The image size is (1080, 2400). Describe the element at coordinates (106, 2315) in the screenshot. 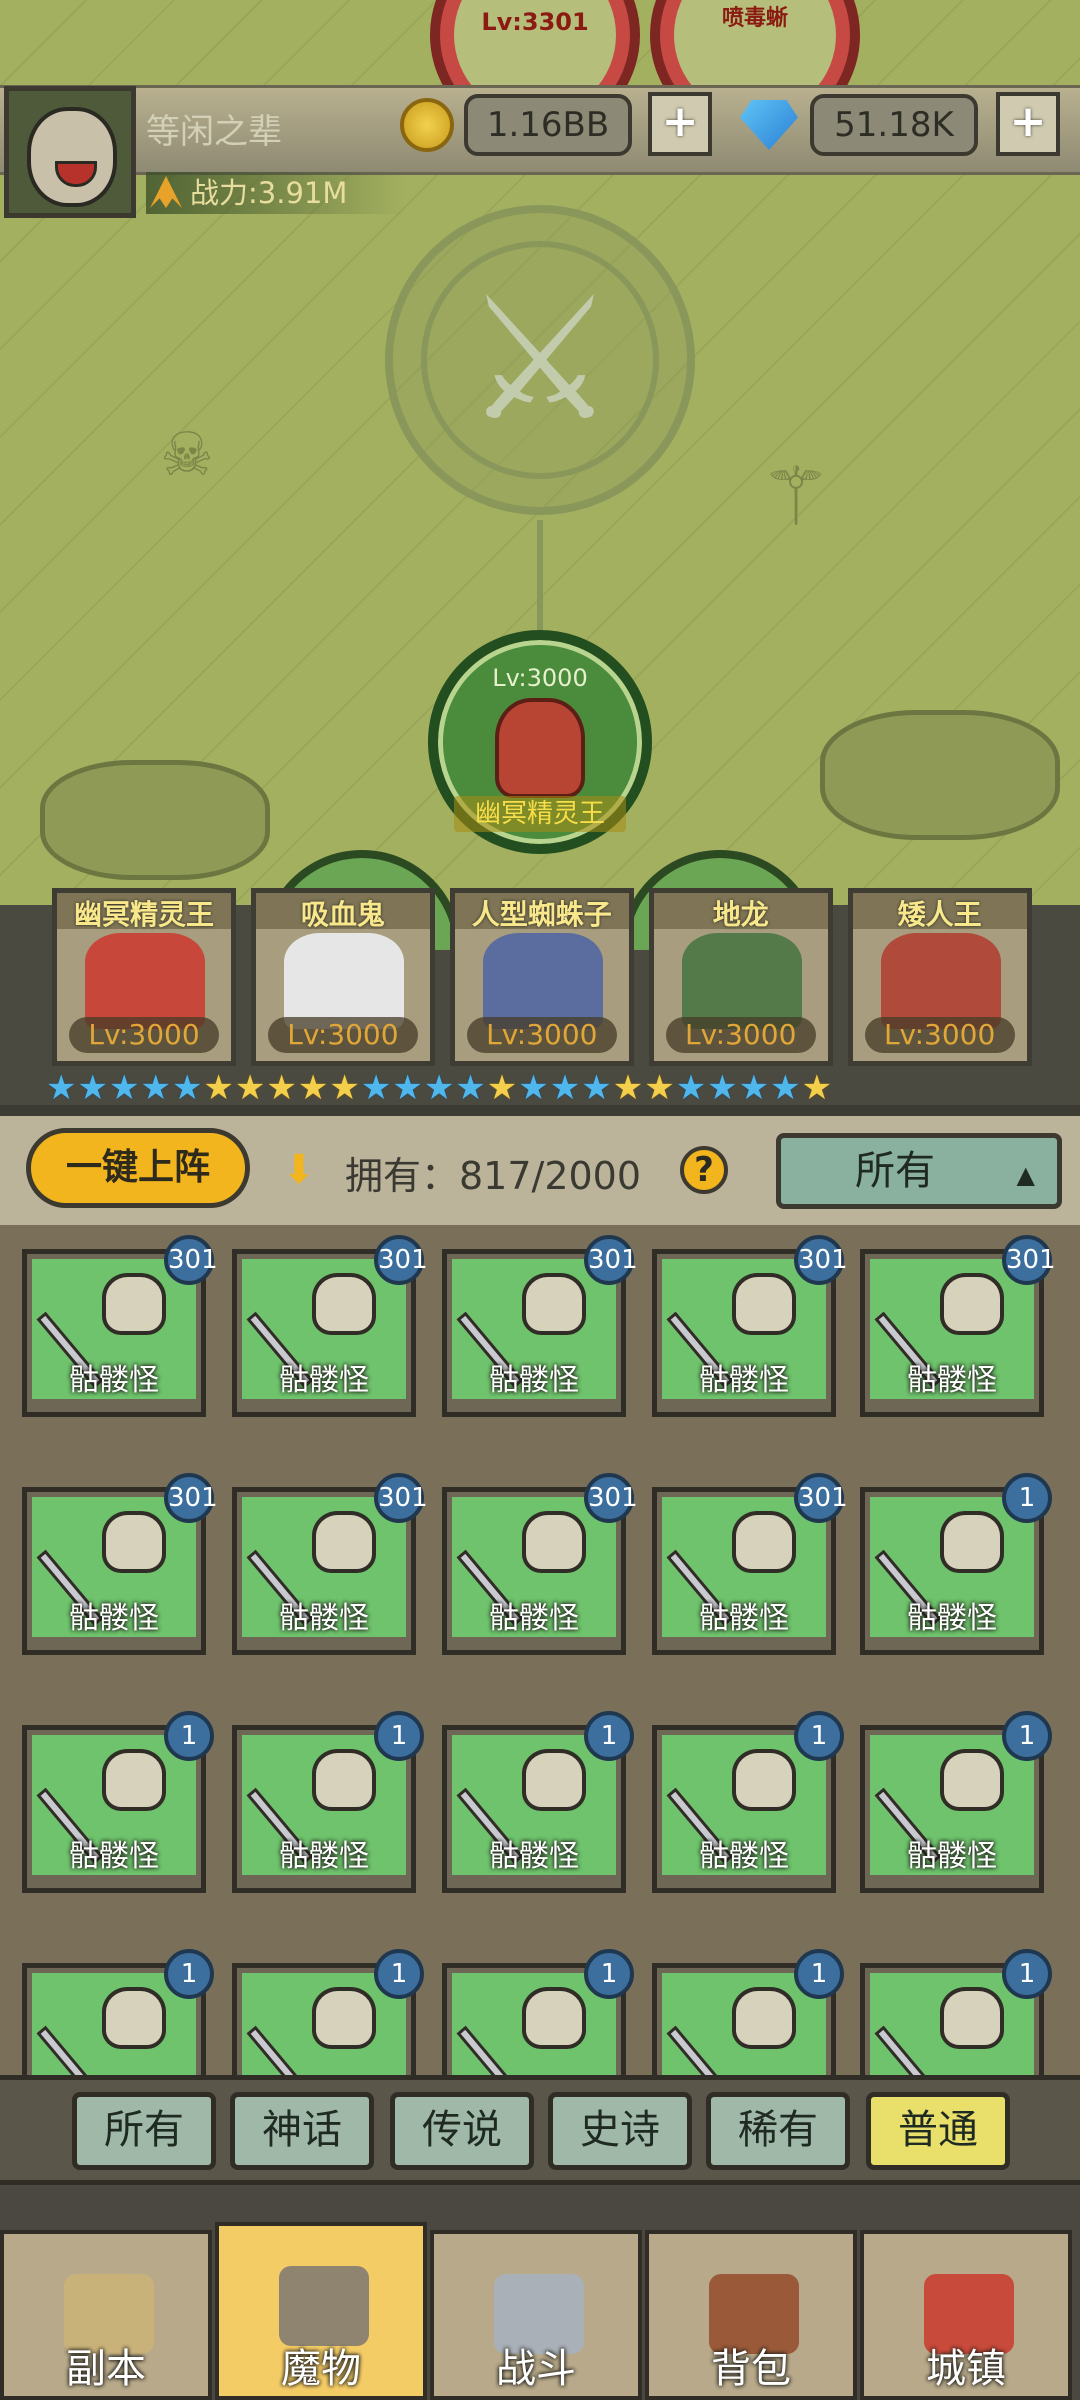

I see `nav-map: 副本` at that location.